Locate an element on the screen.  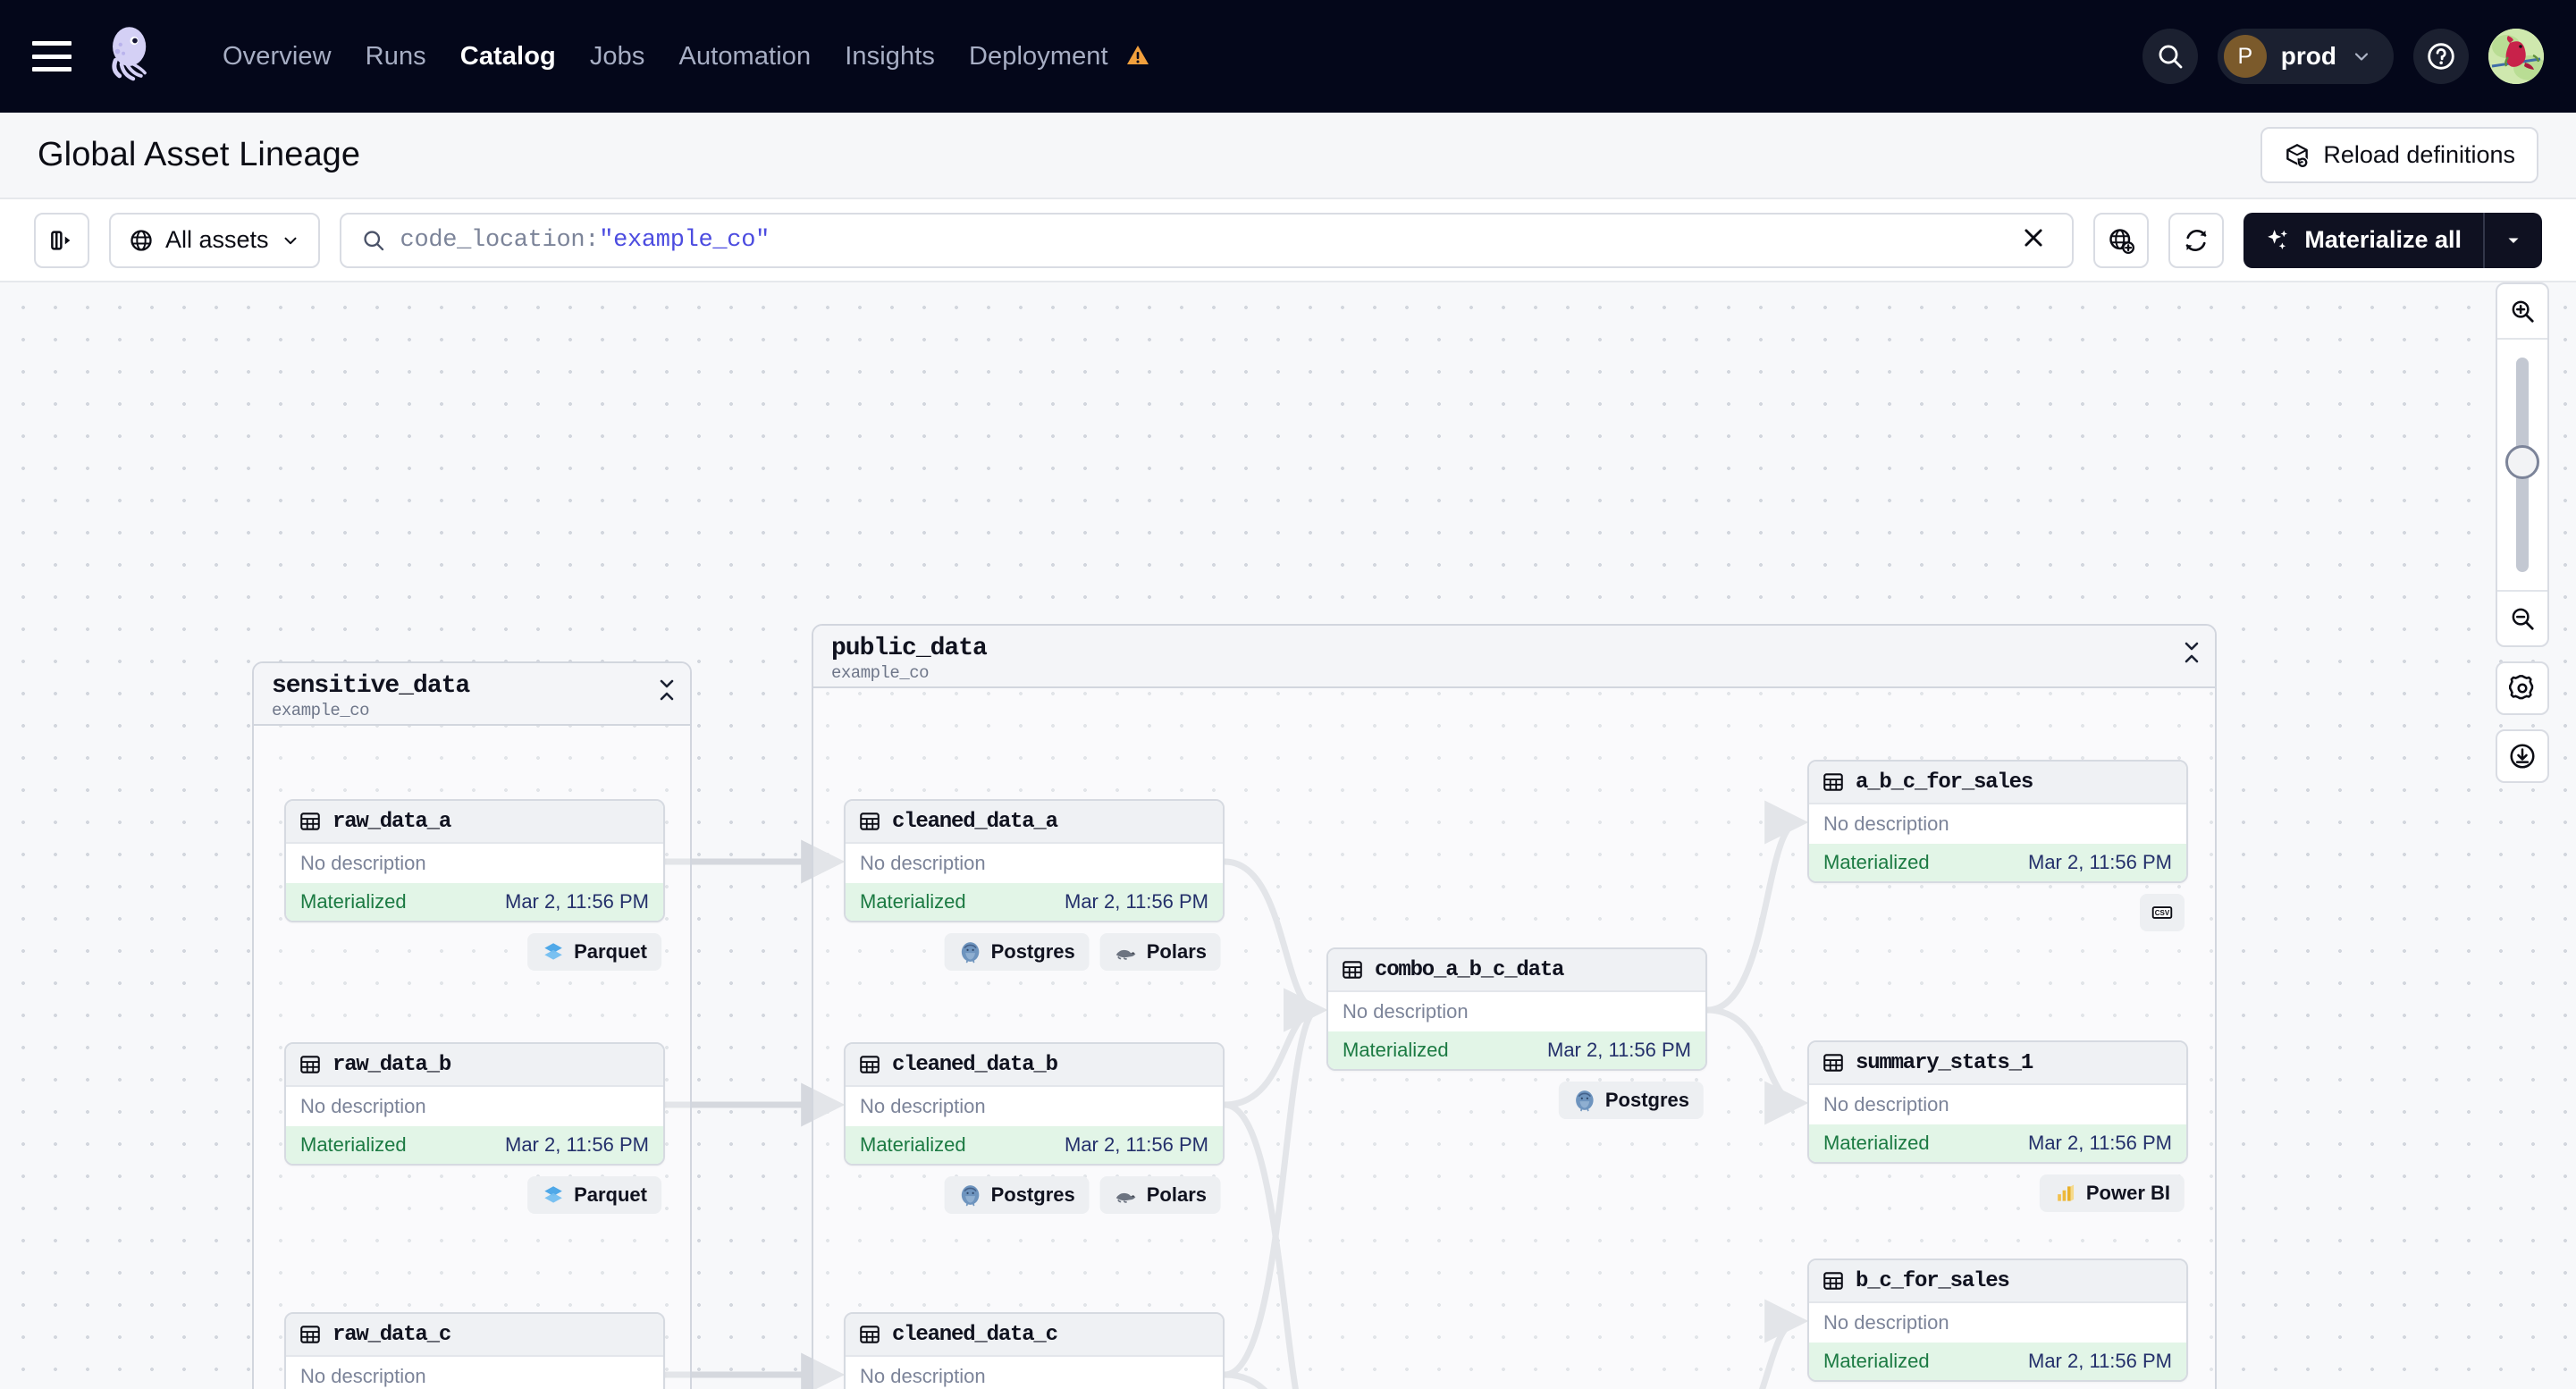
asset-tag: CSV is located at coordinates (2163, 912).